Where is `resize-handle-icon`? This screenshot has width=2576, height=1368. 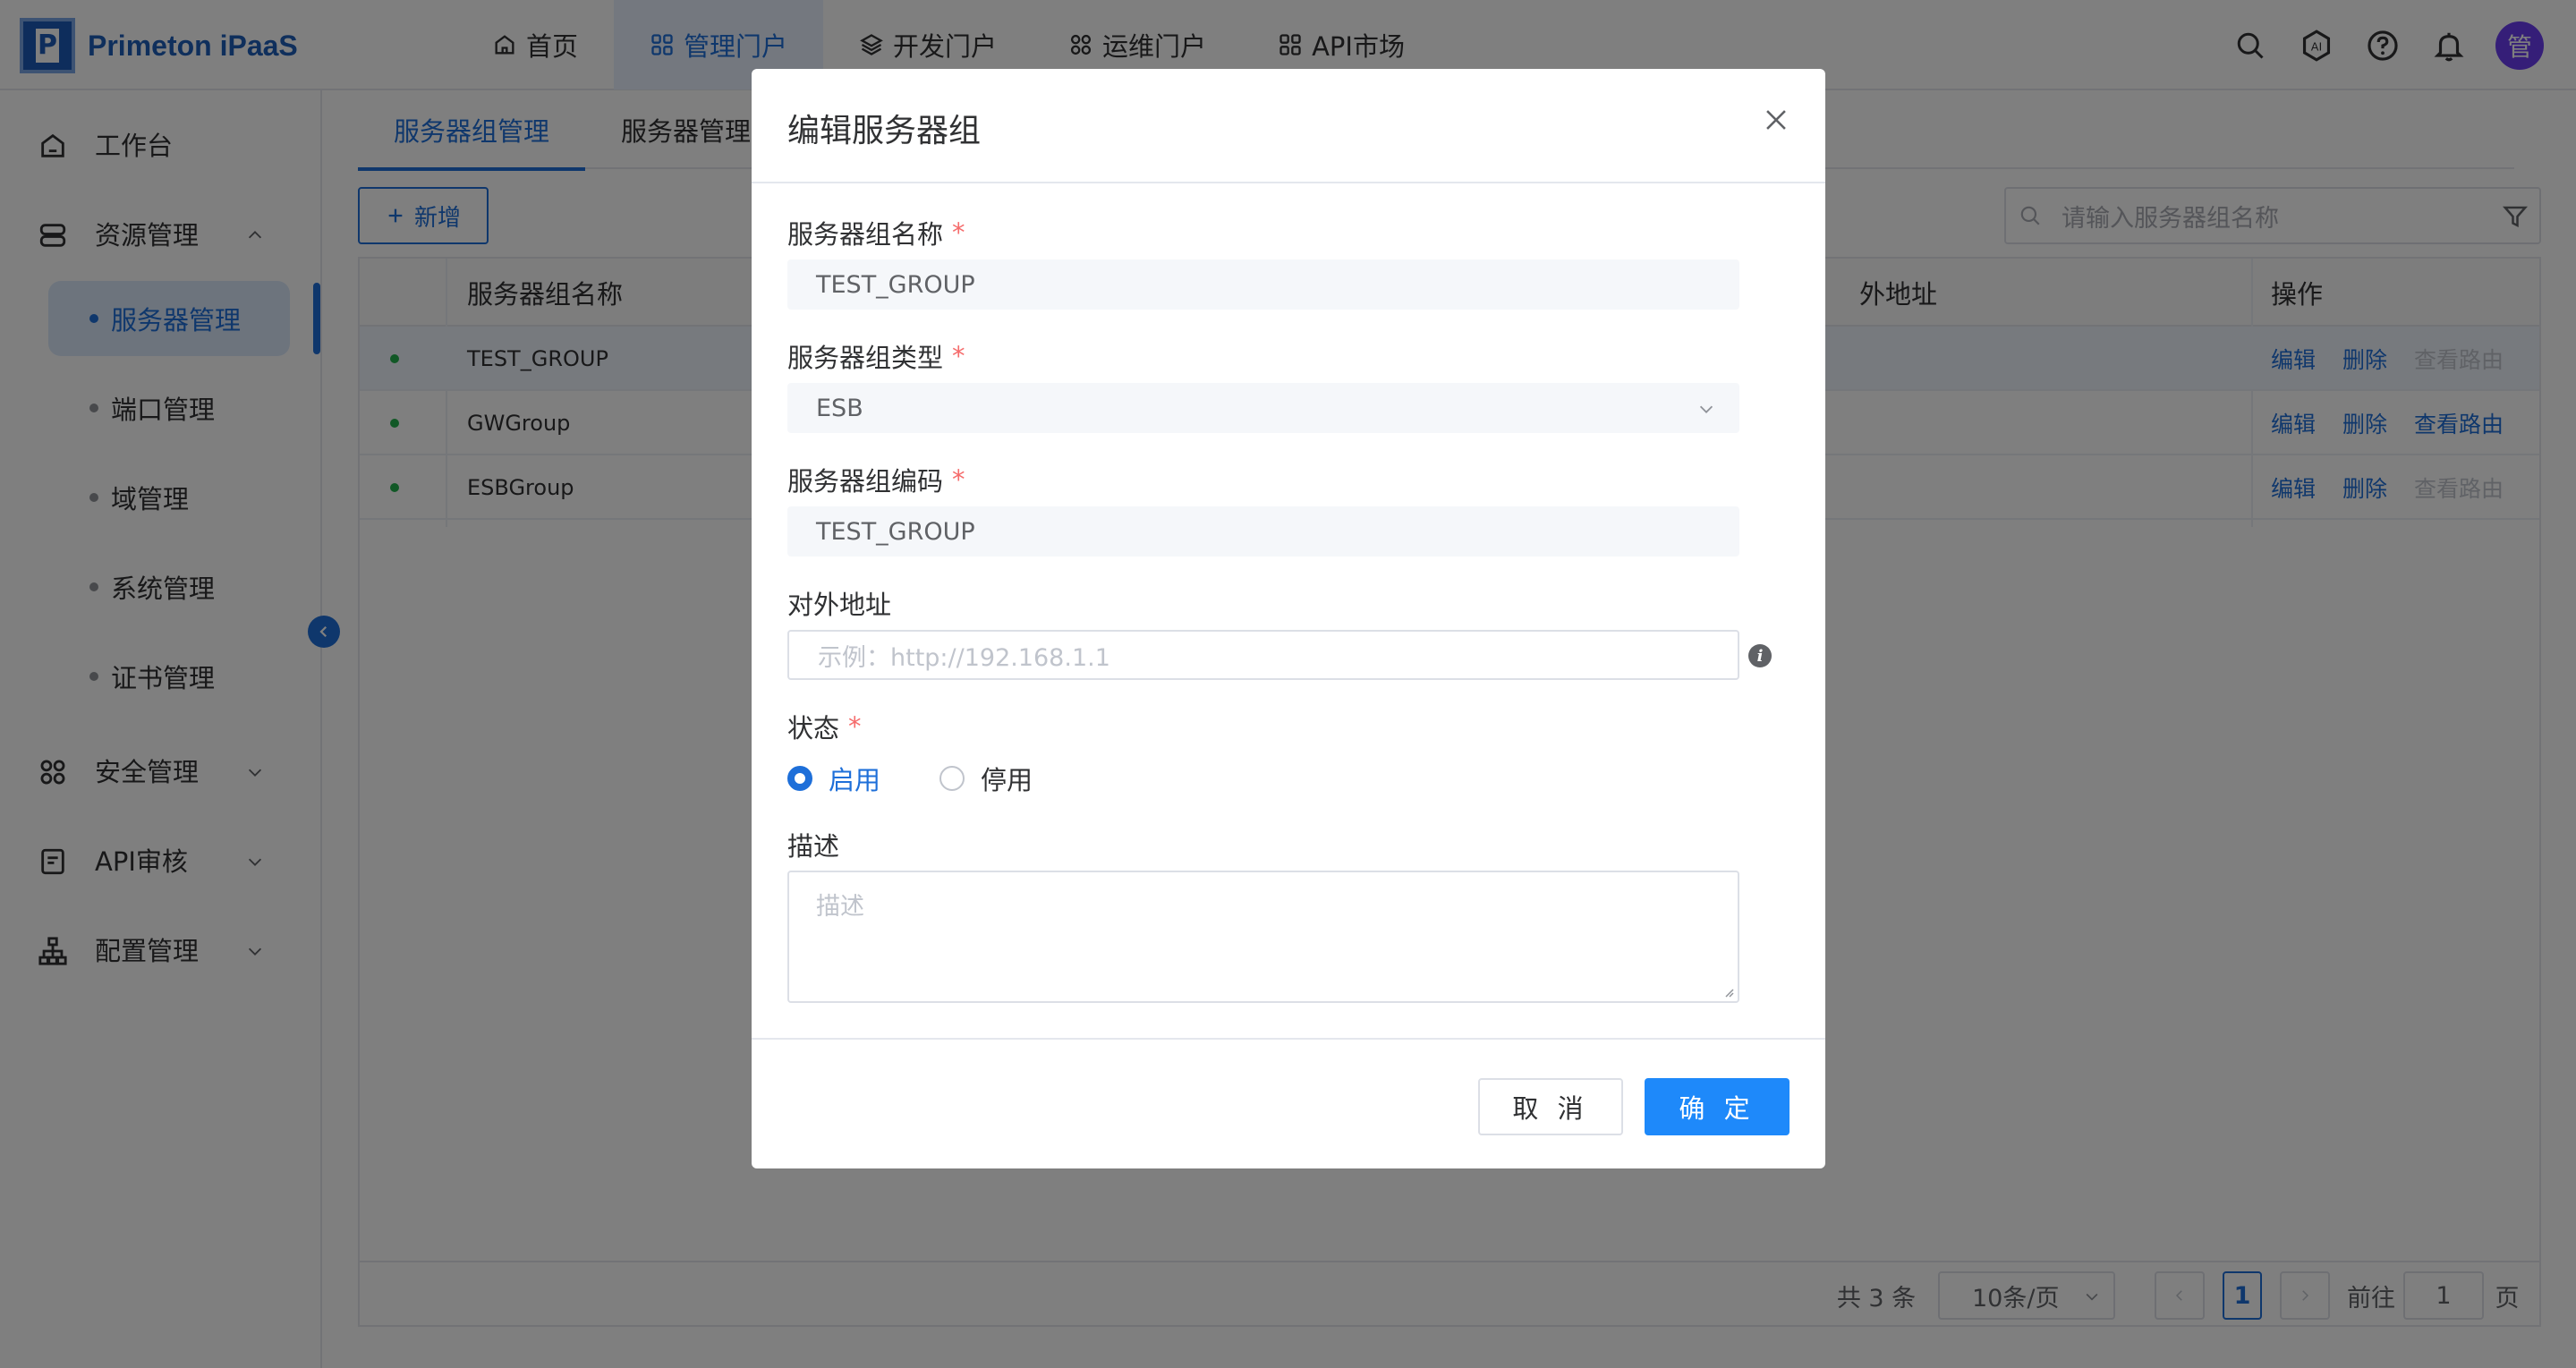
resize-handle-icon is located at coordinates (1728, 991).